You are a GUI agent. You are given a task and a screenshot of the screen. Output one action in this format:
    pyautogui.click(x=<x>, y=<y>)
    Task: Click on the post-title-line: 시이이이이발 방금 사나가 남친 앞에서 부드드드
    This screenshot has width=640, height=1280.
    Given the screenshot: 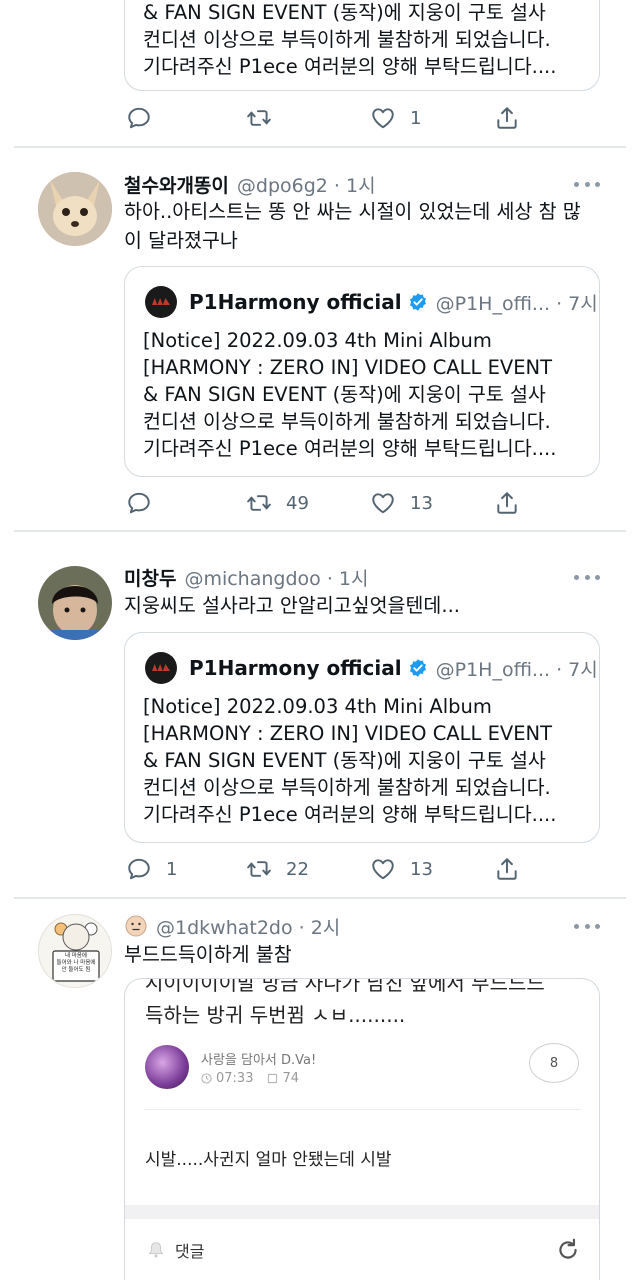 What is the action you would take?
    pyautogui.click(x=345, y=986)
    